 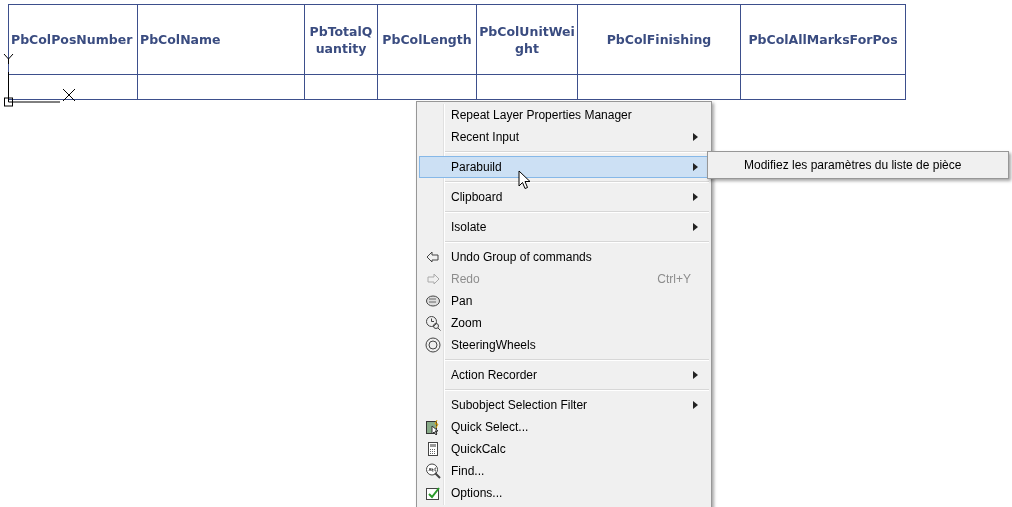 I want to click on menu-item: Zoom, so click(x=564, y=323).